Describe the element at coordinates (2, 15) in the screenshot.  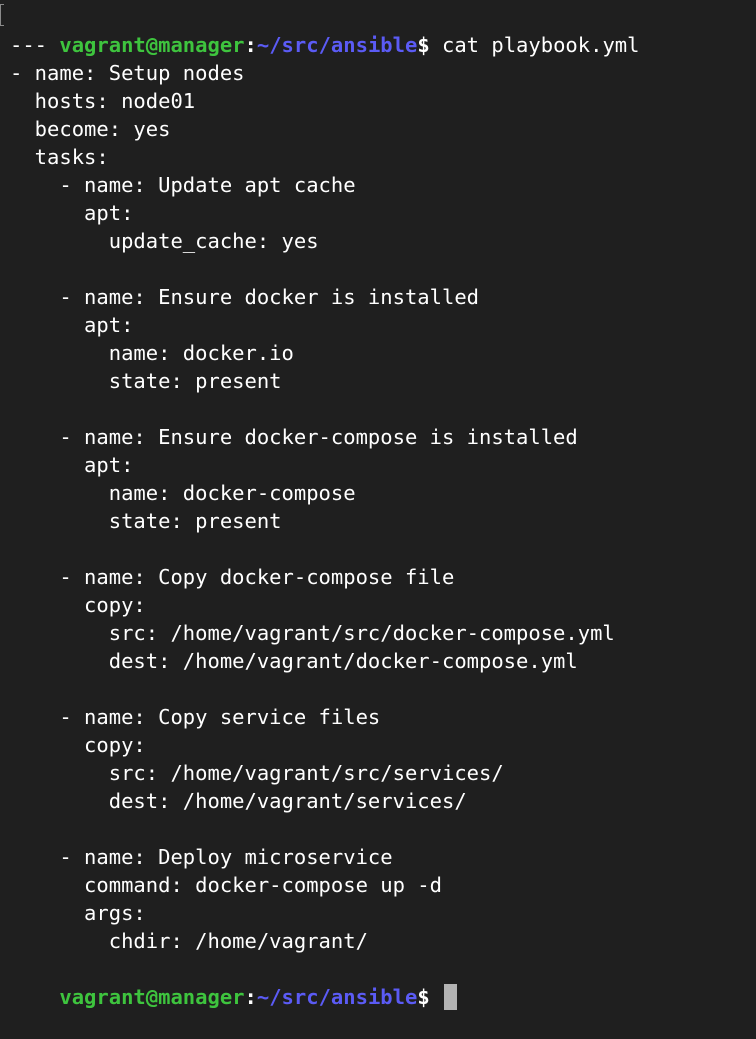
I see `selection-bracket` at that location.